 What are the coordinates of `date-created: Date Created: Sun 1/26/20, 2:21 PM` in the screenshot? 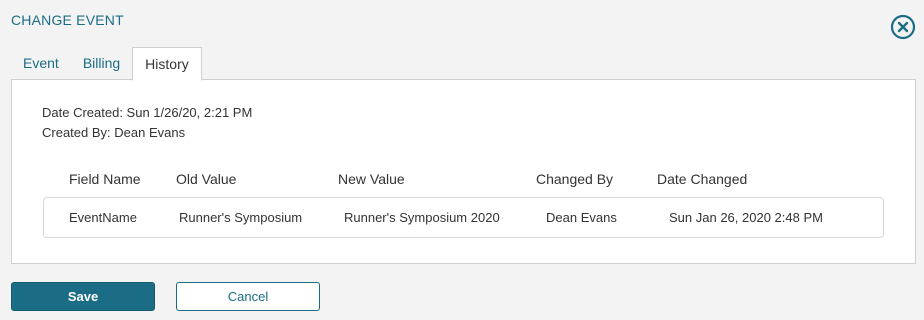 It's located at (147, 112).